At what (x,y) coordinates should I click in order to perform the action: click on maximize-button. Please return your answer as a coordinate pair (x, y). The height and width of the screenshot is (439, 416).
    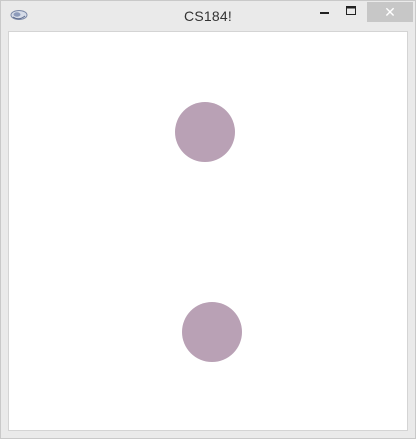
    Looking at the image, I should click on (351, 12).